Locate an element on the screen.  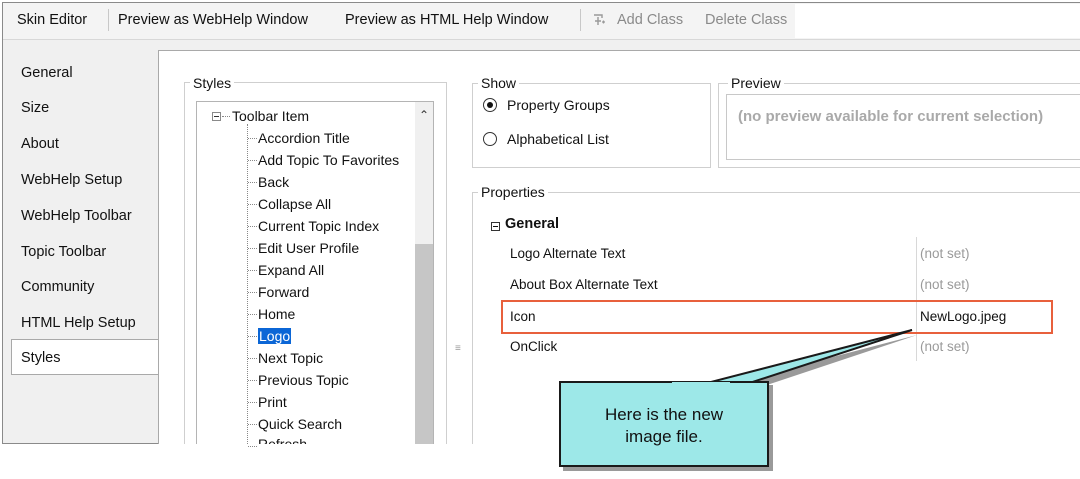
callout-line-1: Here is the new is located at coordinates (664, 414).